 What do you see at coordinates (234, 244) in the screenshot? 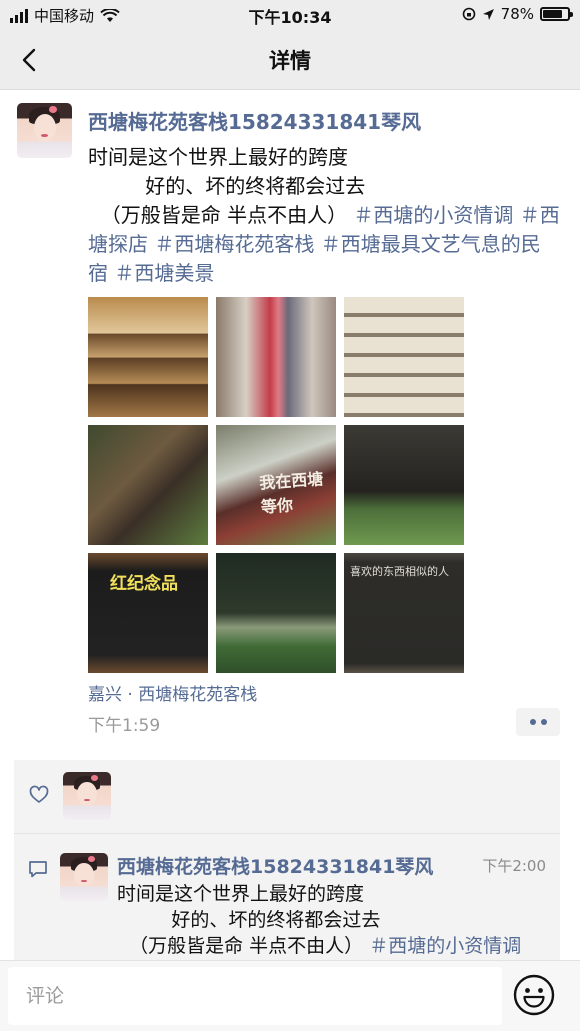
I see `hashtag-link: ＃西塘梅花苑客栈` at bounding box center [234, 244].